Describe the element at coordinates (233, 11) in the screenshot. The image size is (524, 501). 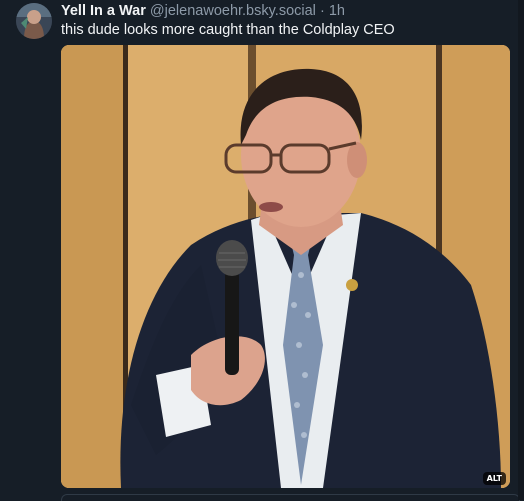
I see `author-handle: @jelenawoehr.bsky.social` at that location.